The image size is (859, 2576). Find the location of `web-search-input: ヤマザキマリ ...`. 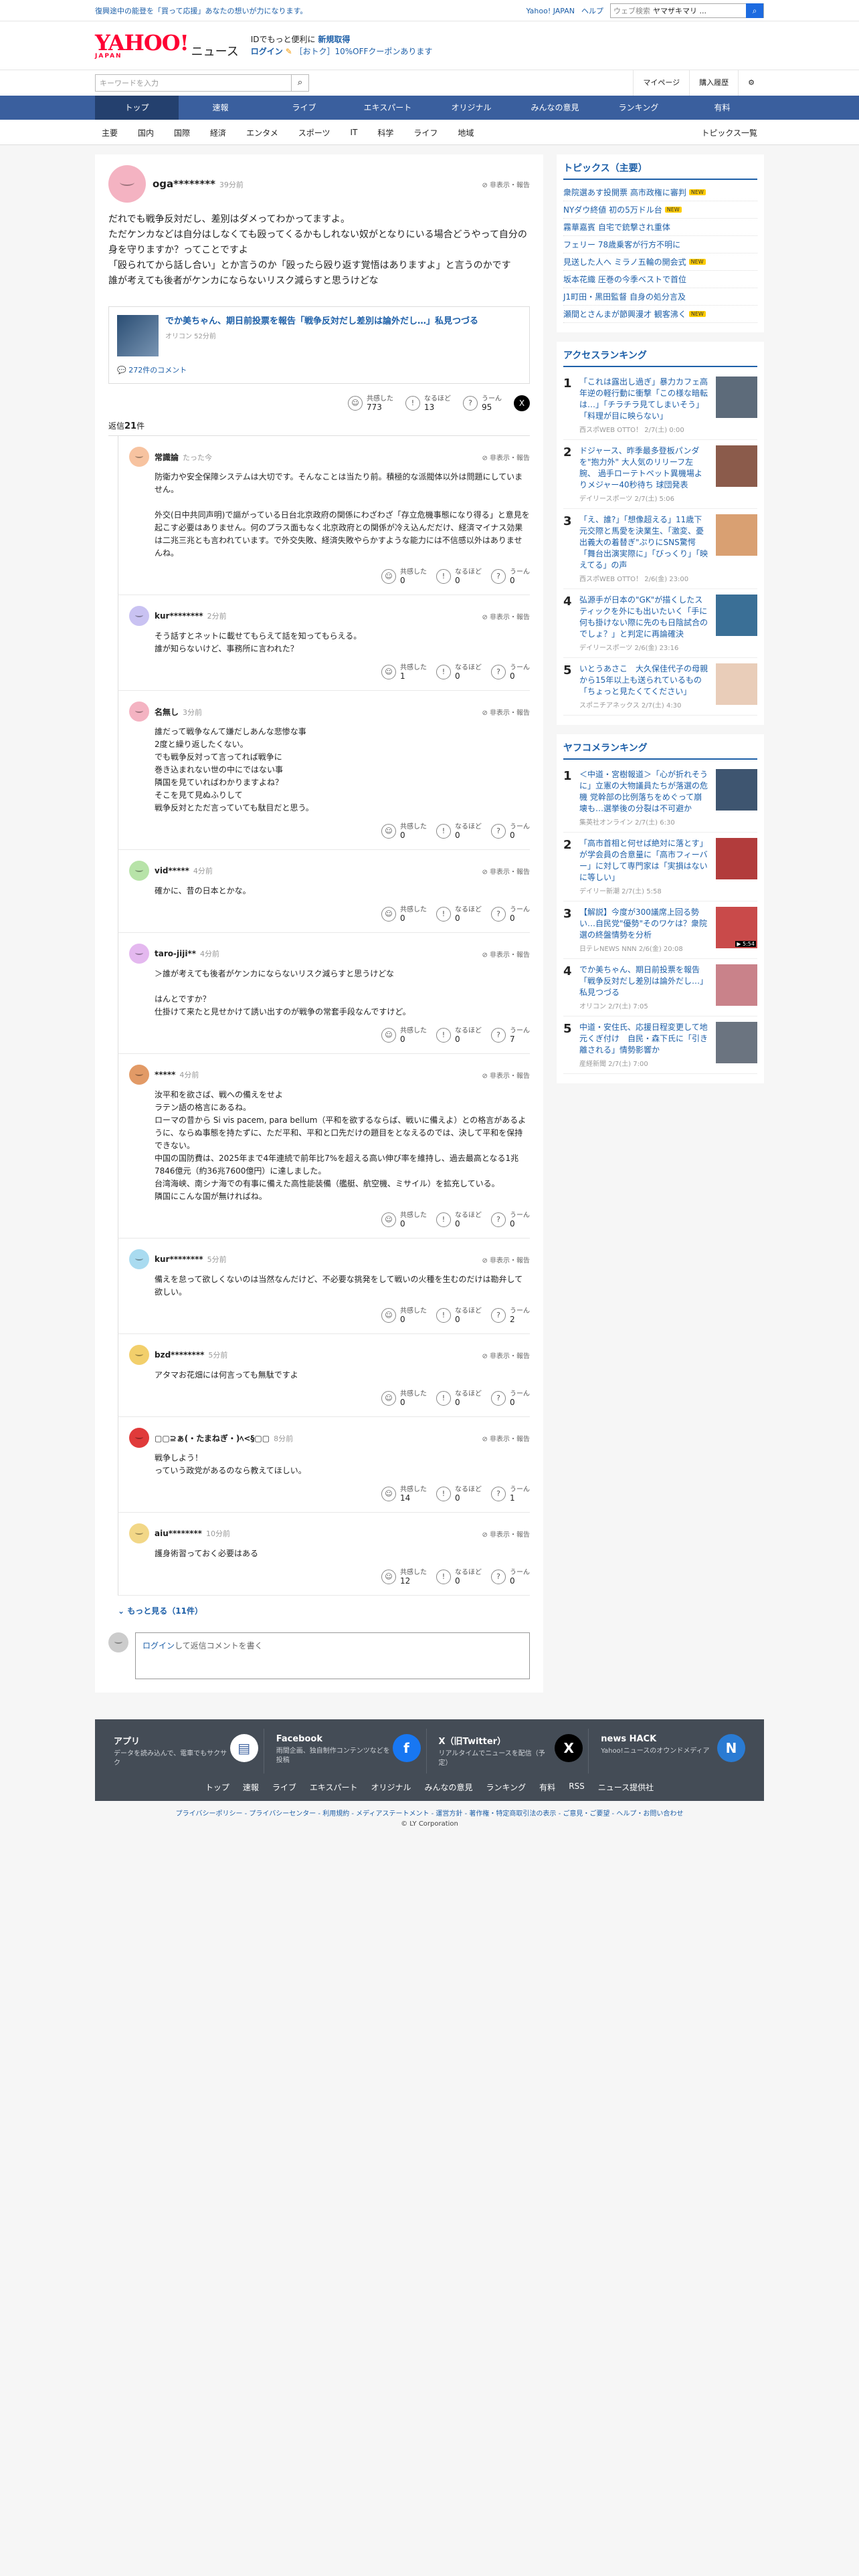

web-search-input: ヤマザキマリ ... is located at coordinates (699, 10).